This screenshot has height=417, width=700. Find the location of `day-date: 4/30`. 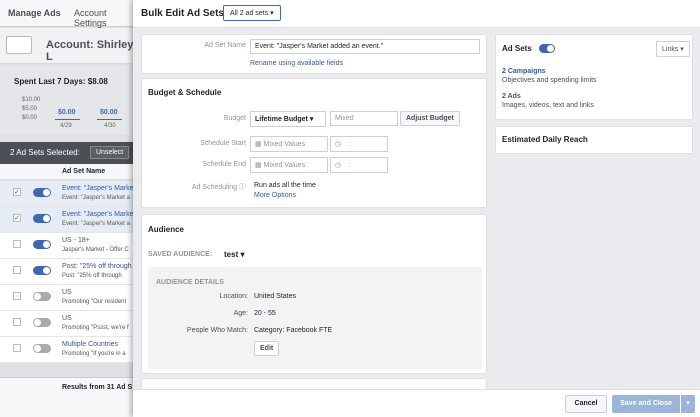

day-date: 4/30 is located at coordinates (110, 126).